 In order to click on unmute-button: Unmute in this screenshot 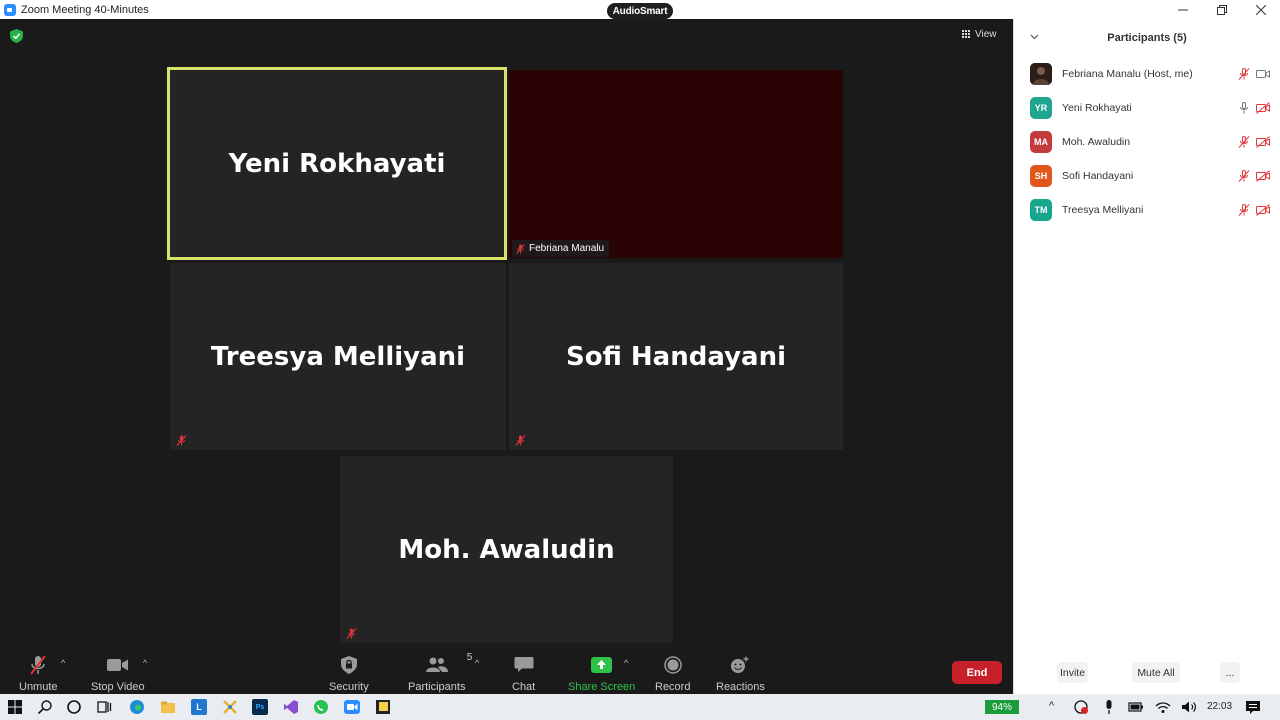, I will do `click(38, 673)`.